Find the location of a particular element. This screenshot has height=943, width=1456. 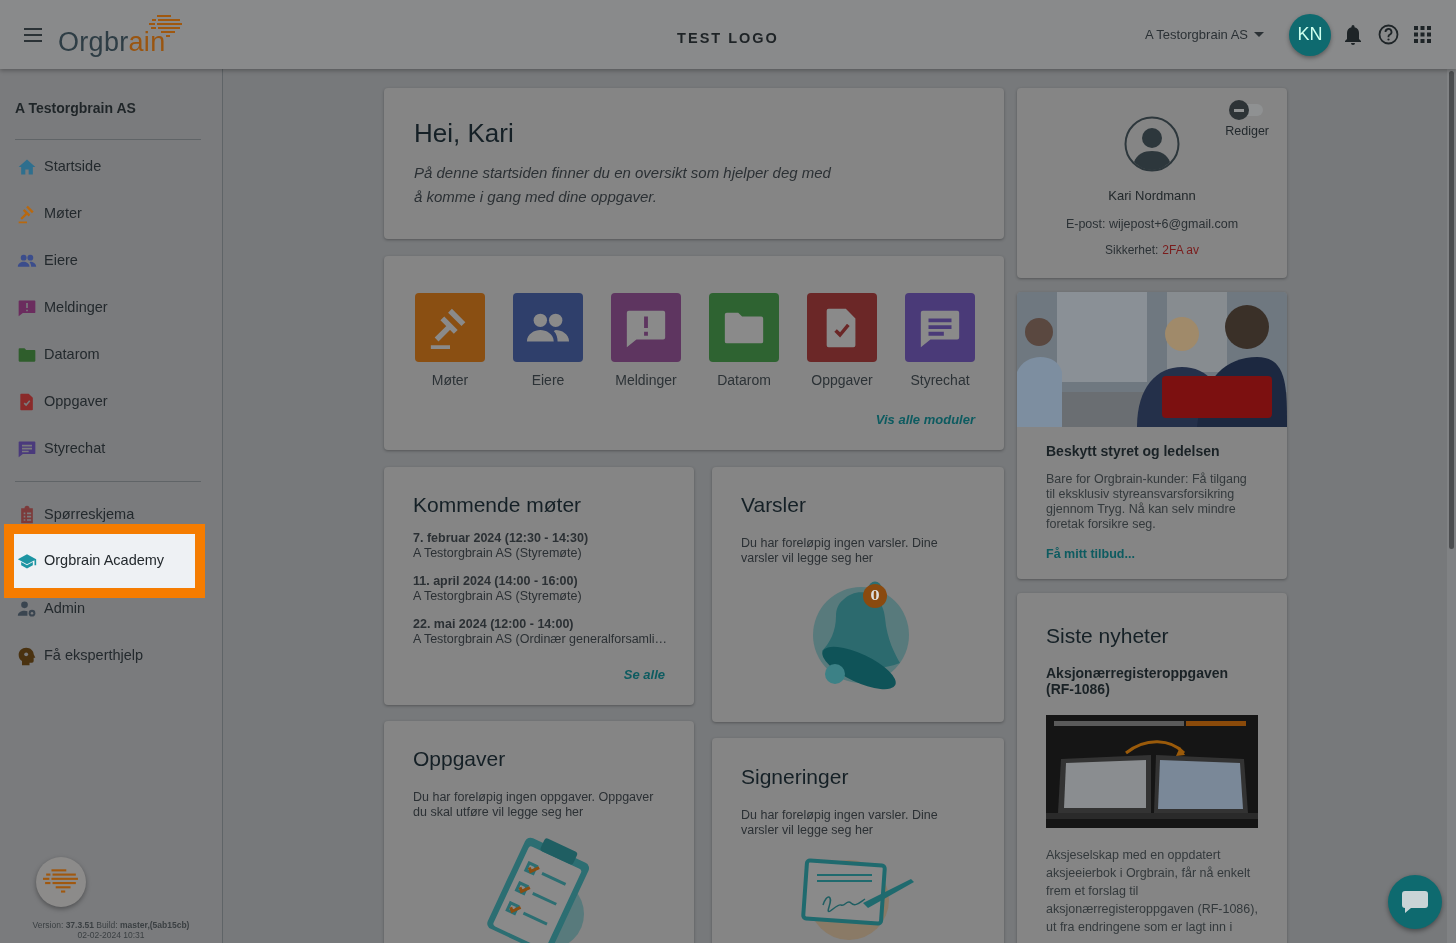

all-modules-link: Vis alle moduler is located at coordinates (925, 420).